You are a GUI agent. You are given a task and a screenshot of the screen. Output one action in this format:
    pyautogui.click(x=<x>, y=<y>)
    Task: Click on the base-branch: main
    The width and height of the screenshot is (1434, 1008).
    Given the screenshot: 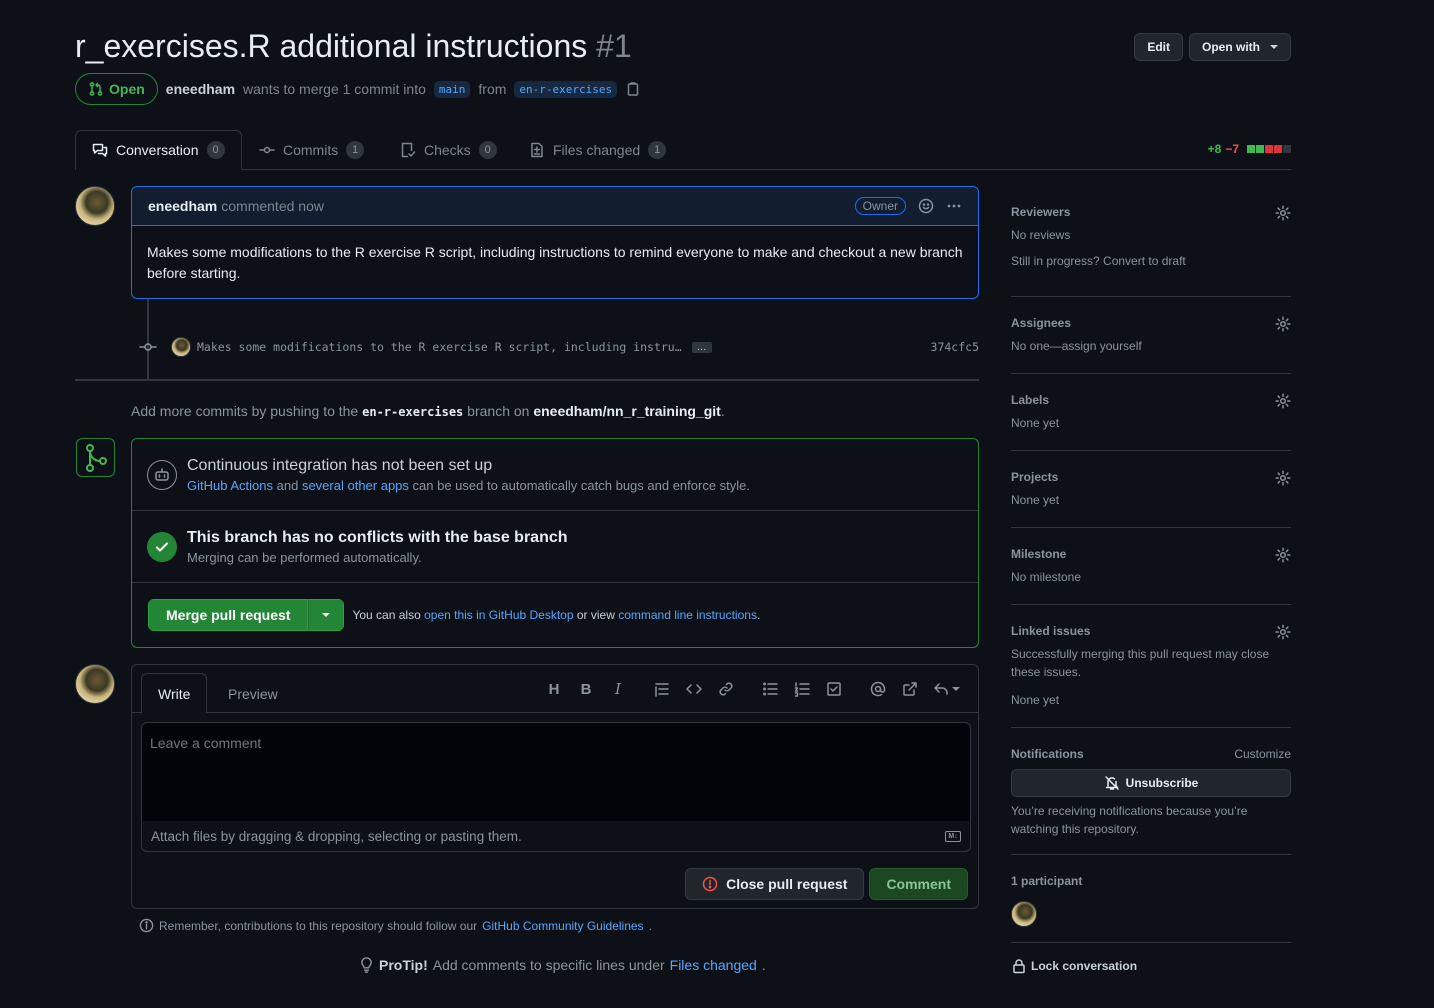 What is the action you would take?
    pyautogui.click(x=452, y=89)
    